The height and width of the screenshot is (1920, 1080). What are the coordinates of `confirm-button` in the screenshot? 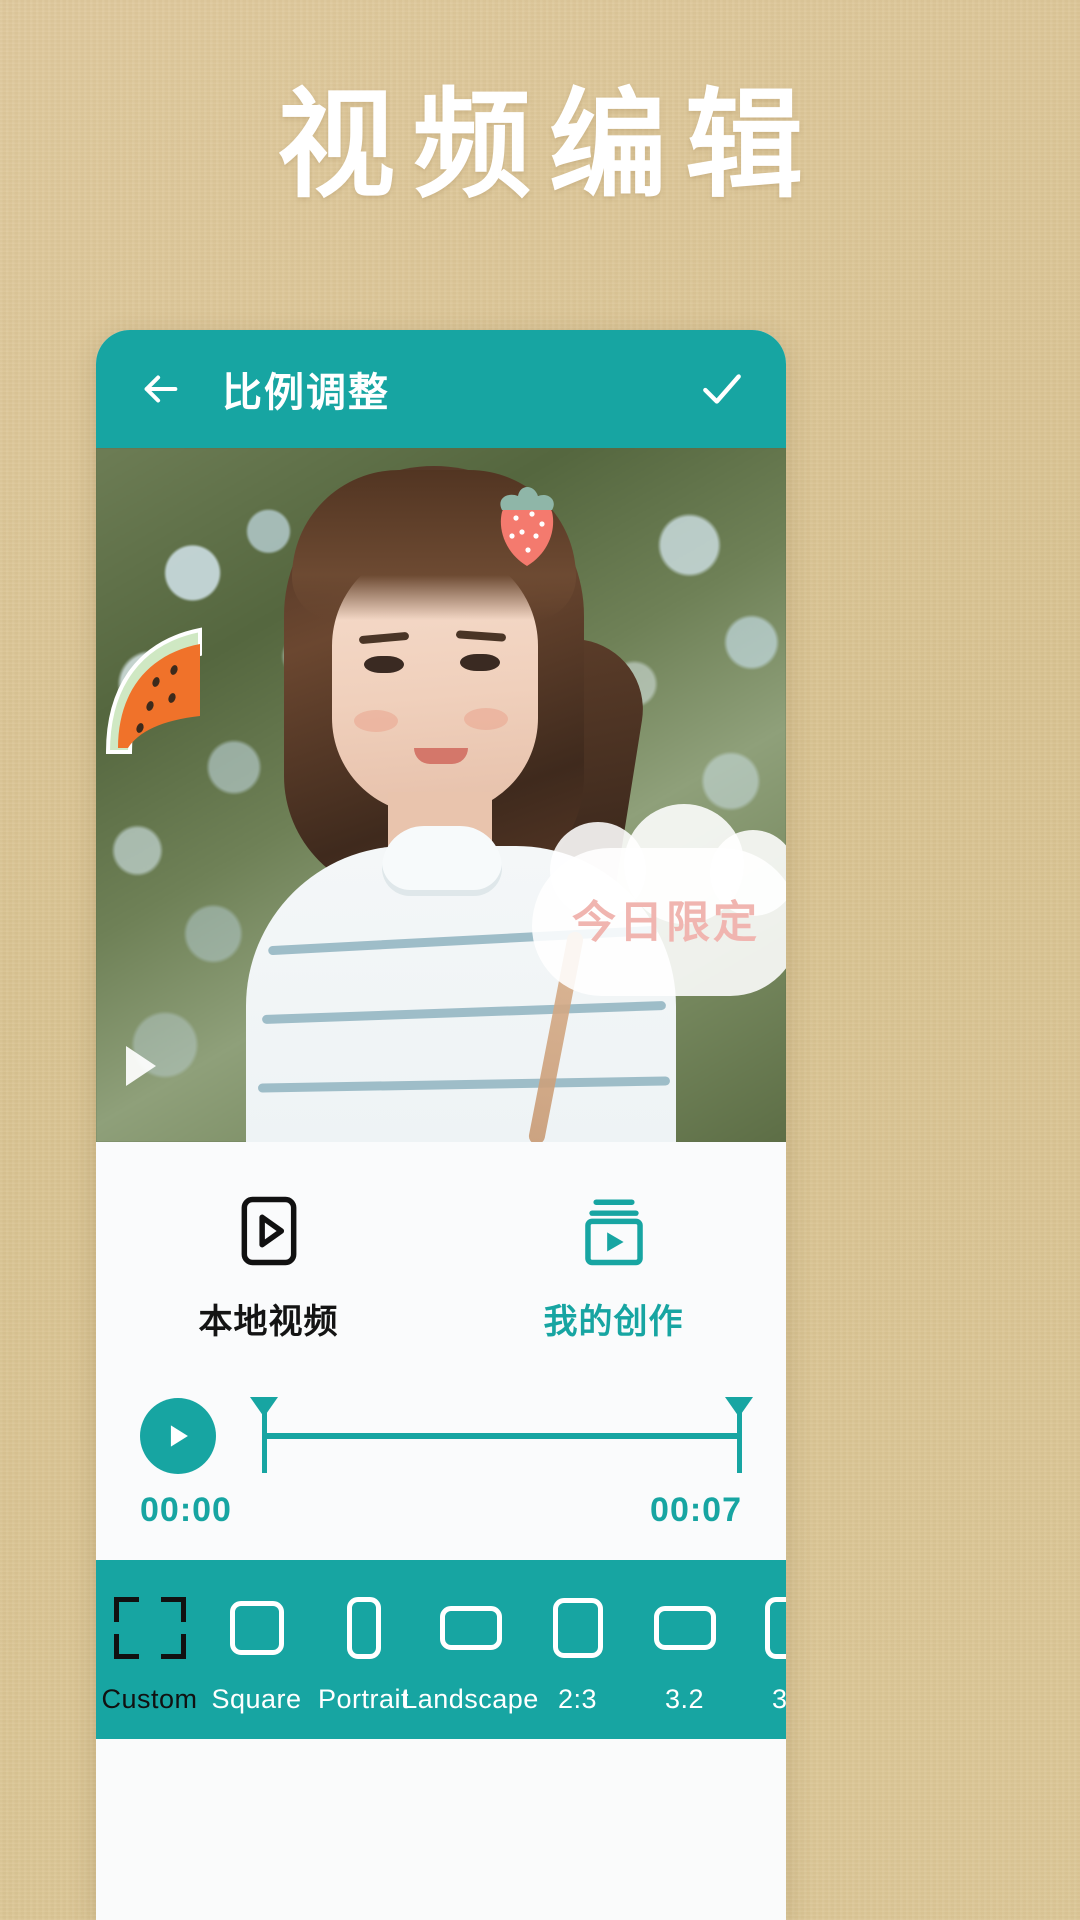 It's located at (722, 389).